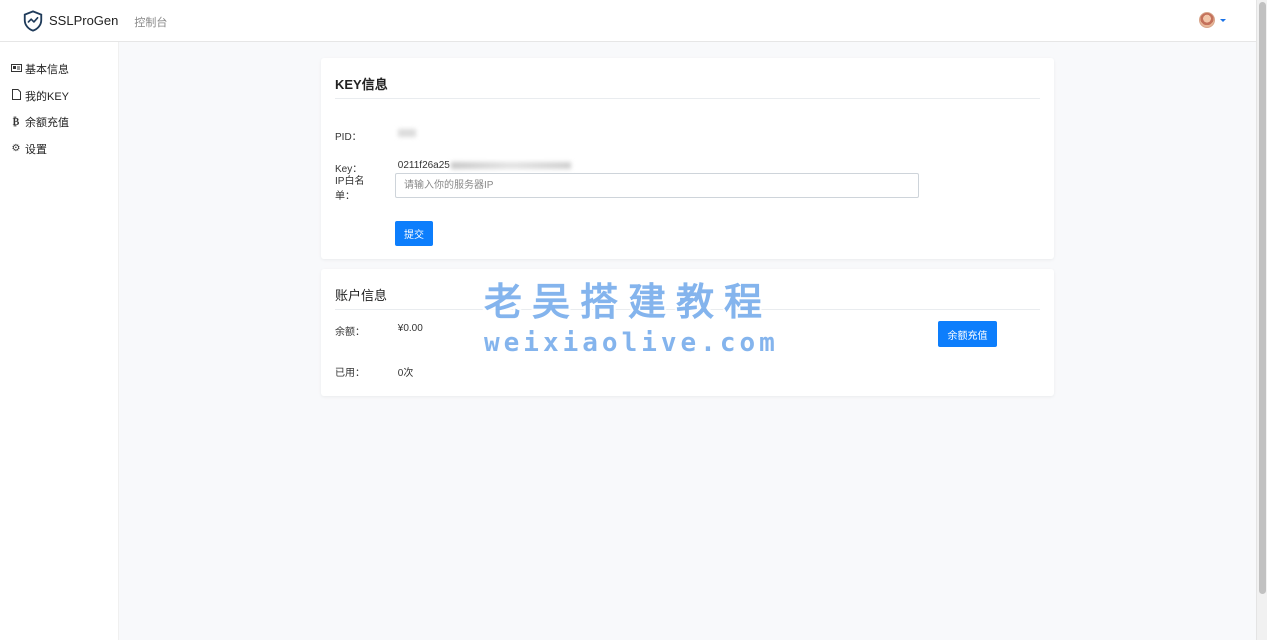 The height and width of the screenshot is (640, 1267). What do you see at coordinates (349, 169) in the screenshot?
I see `key-label: Key：` at bounding box center [349, 169].